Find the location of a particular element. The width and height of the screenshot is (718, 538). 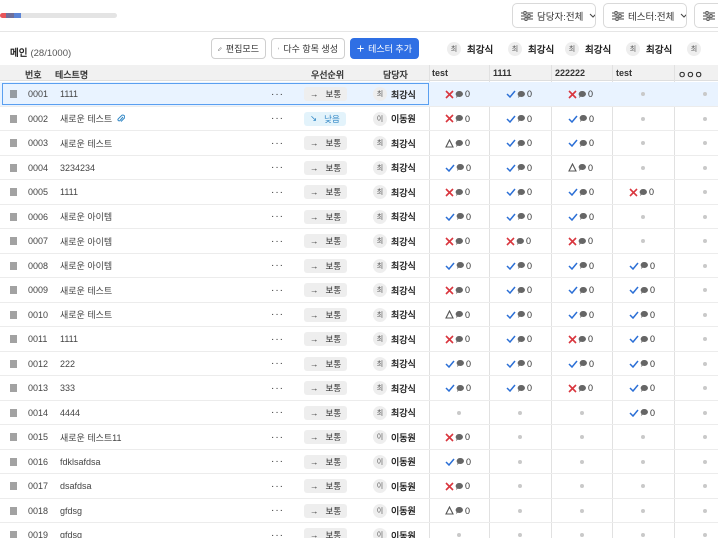

table-row: 0018 gfdsg ··· → 보통 이 이동원 0 is located at coordinates (359, 511).